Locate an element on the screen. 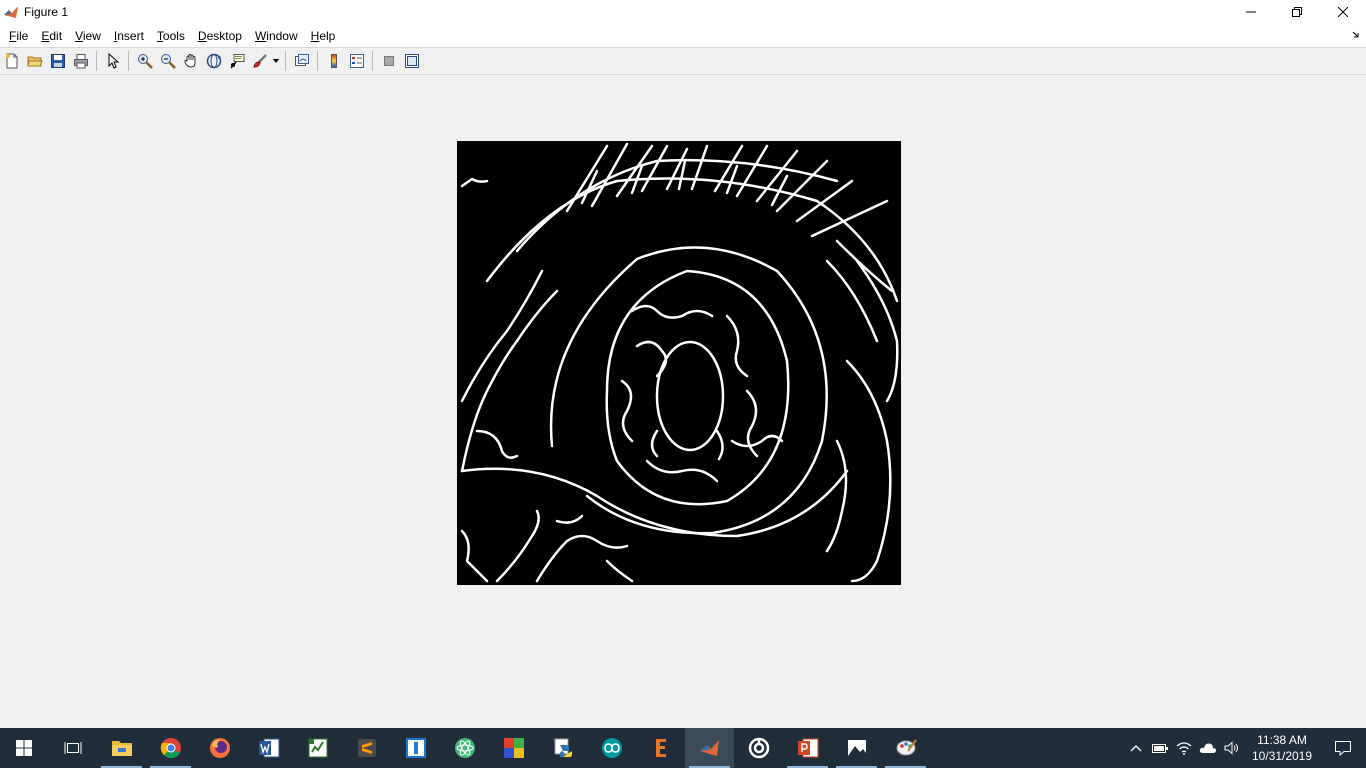 Image resolution: width=1366 pixels, height=768 pixels. menu-help: Help is located at coordinates (323, 36).